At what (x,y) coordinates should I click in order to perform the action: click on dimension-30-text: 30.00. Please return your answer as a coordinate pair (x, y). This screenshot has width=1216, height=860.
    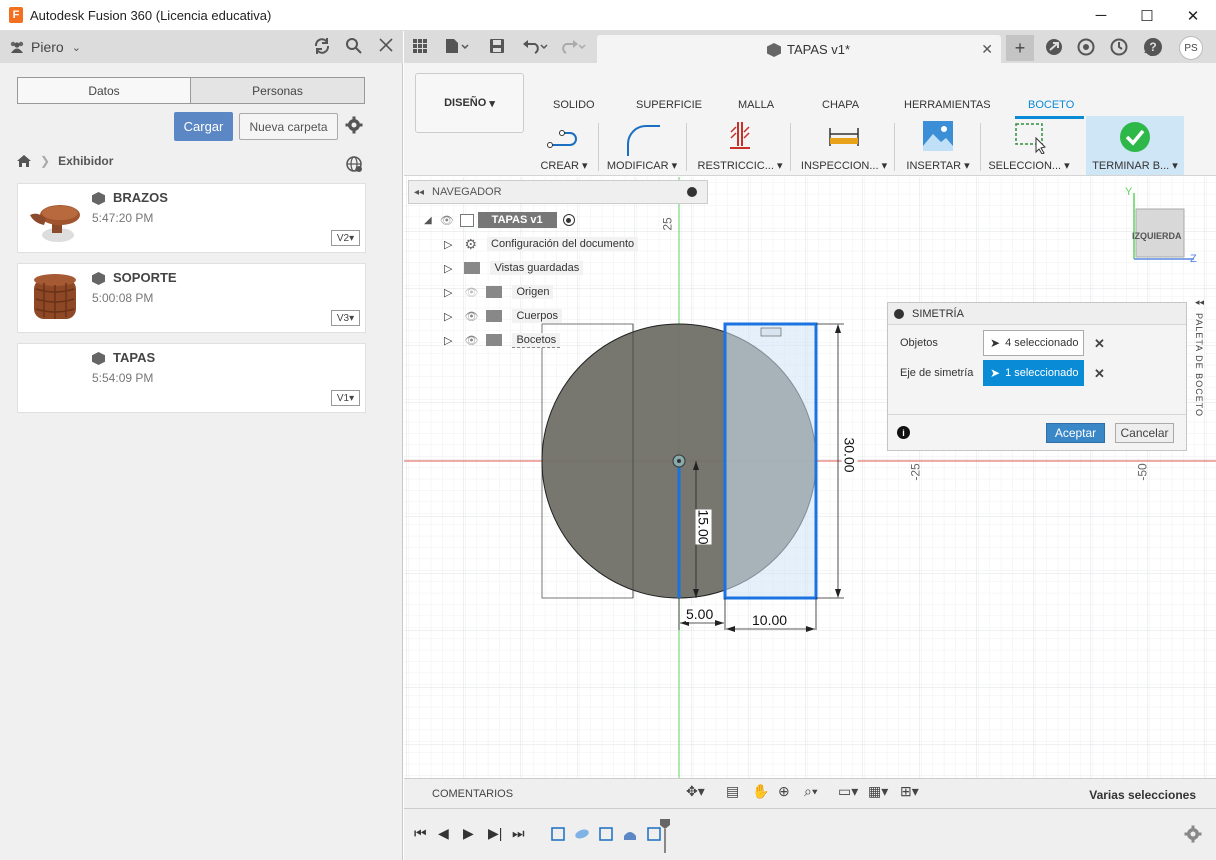
    Looking at the image, I should click on (849, 455).